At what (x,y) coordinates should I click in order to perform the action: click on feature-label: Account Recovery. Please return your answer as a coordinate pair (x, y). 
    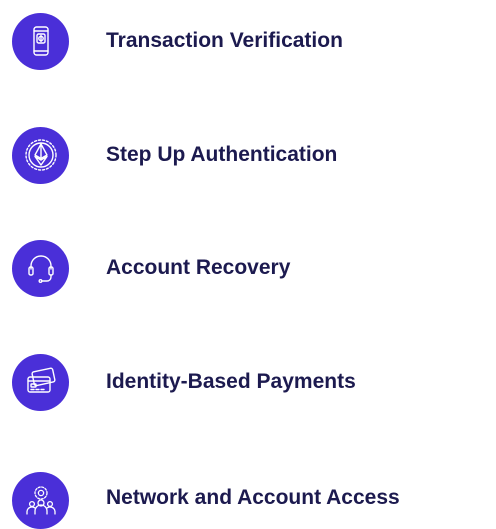
    Looking at the image, I should click on (198, 267).